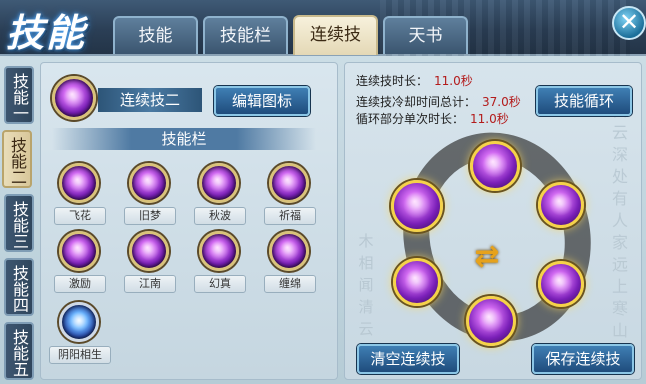 This screenshot has height=384, width=646. I want to click on side-tab-skill-2: 技能二, so click(17, 159).